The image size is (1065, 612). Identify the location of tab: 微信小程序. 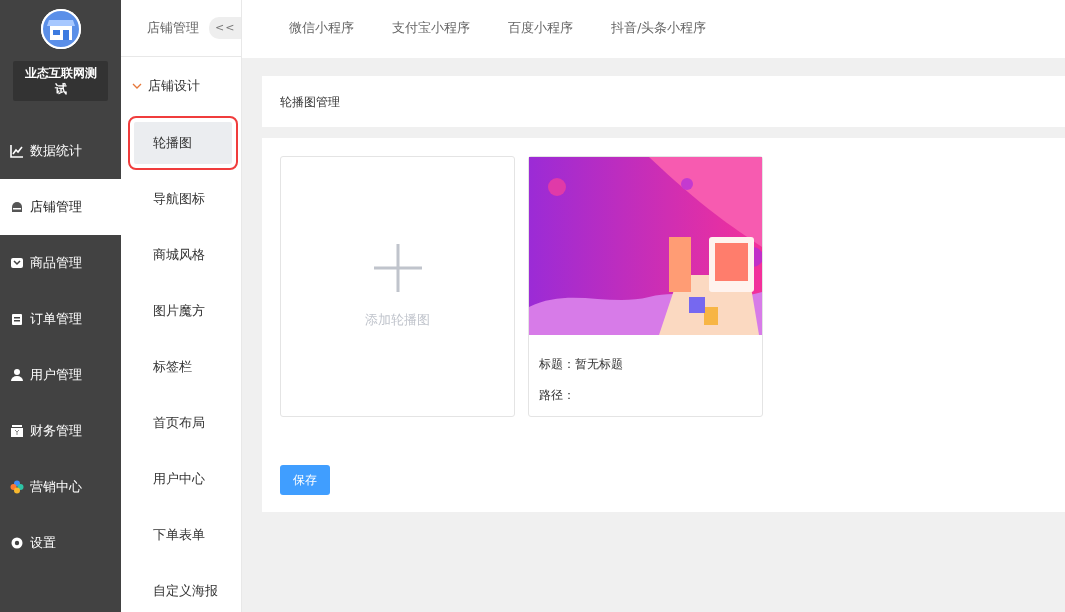
(321, 29).